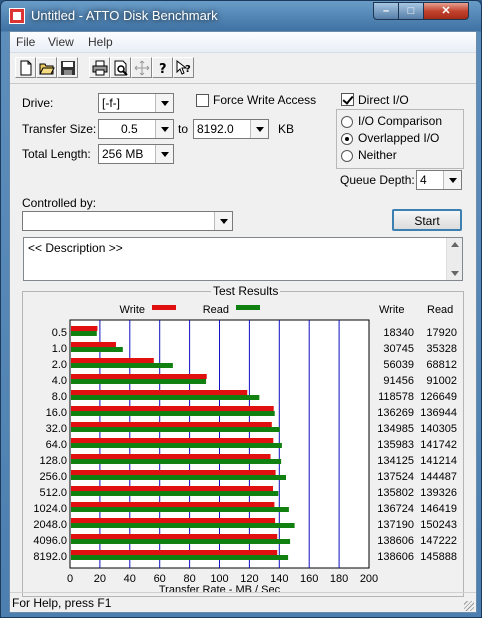 Image resolution: width=482 pixels, height=618 pixels. What do you see at coordinates (70, 579) in the screenshot?
I see `x-tick-label: 0` at bounding box center [70, 579].